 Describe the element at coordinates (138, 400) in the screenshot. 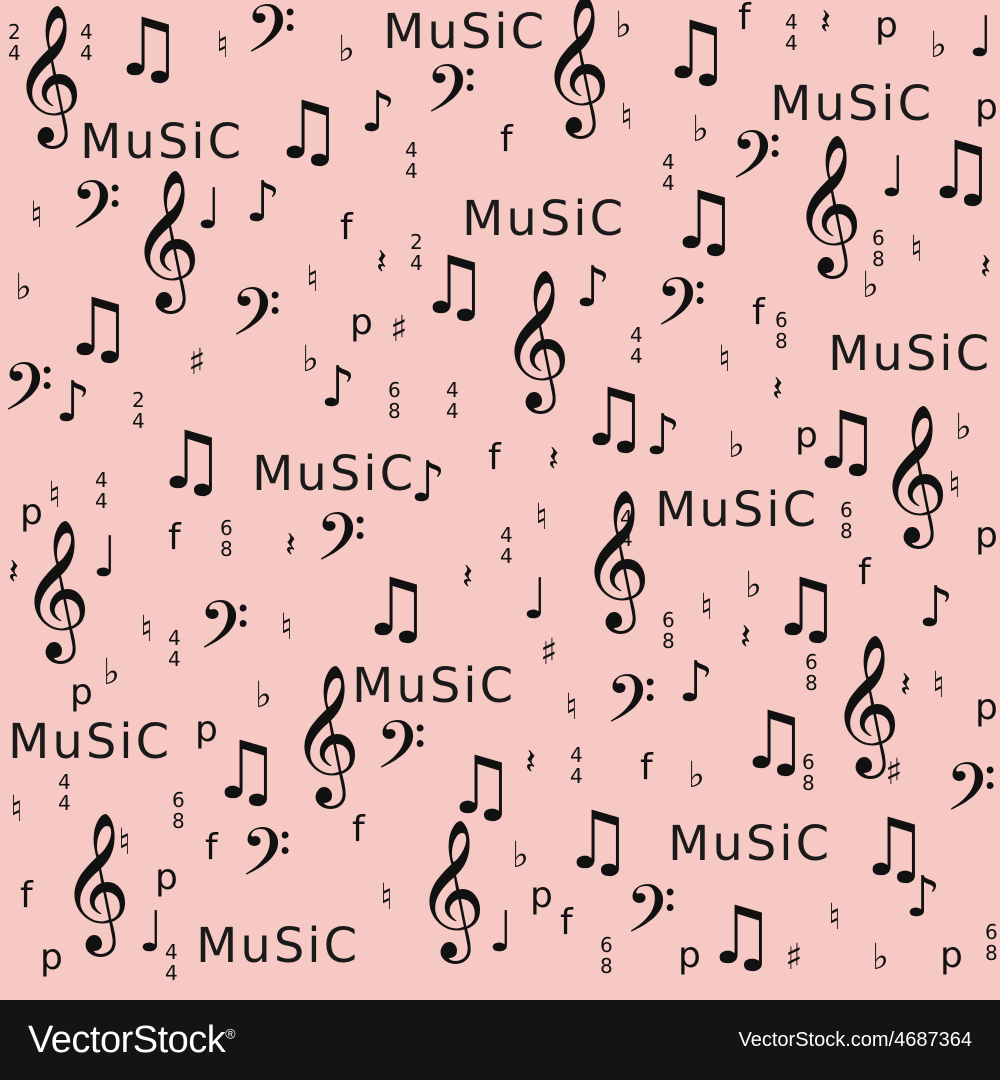

I see `time-signature-top: 2` at that location.